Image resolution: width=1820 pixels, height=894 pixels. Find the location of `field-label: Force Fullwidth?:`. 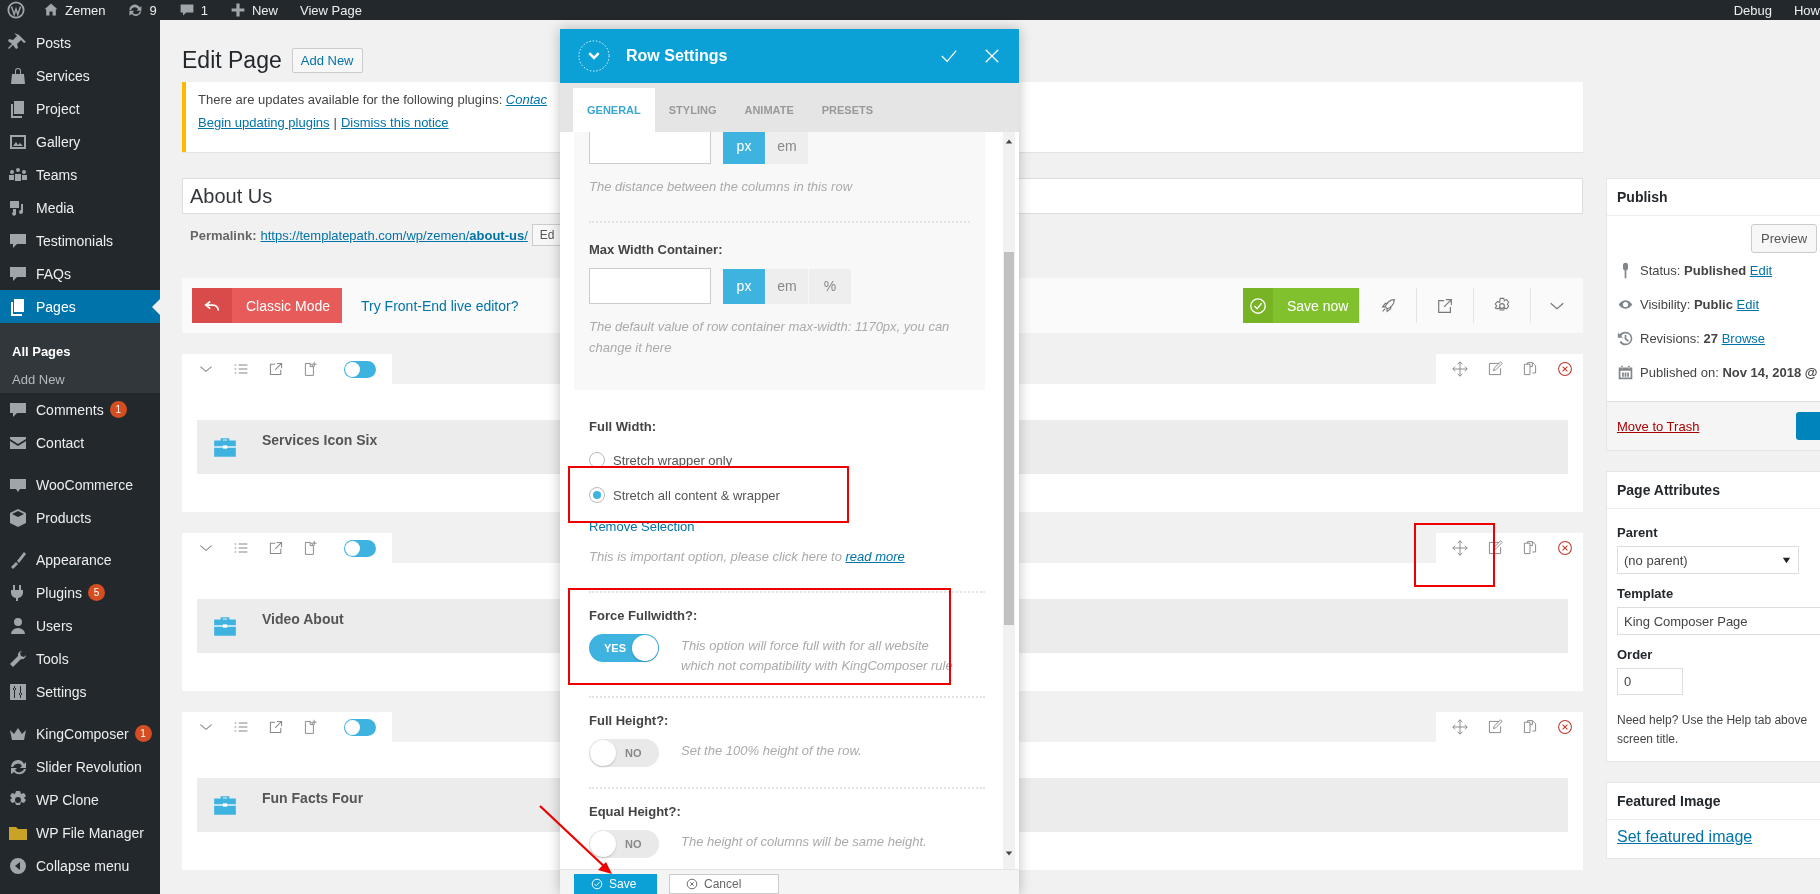

field-label: Force Fullwidth?: is located at coordinates (644, 616).